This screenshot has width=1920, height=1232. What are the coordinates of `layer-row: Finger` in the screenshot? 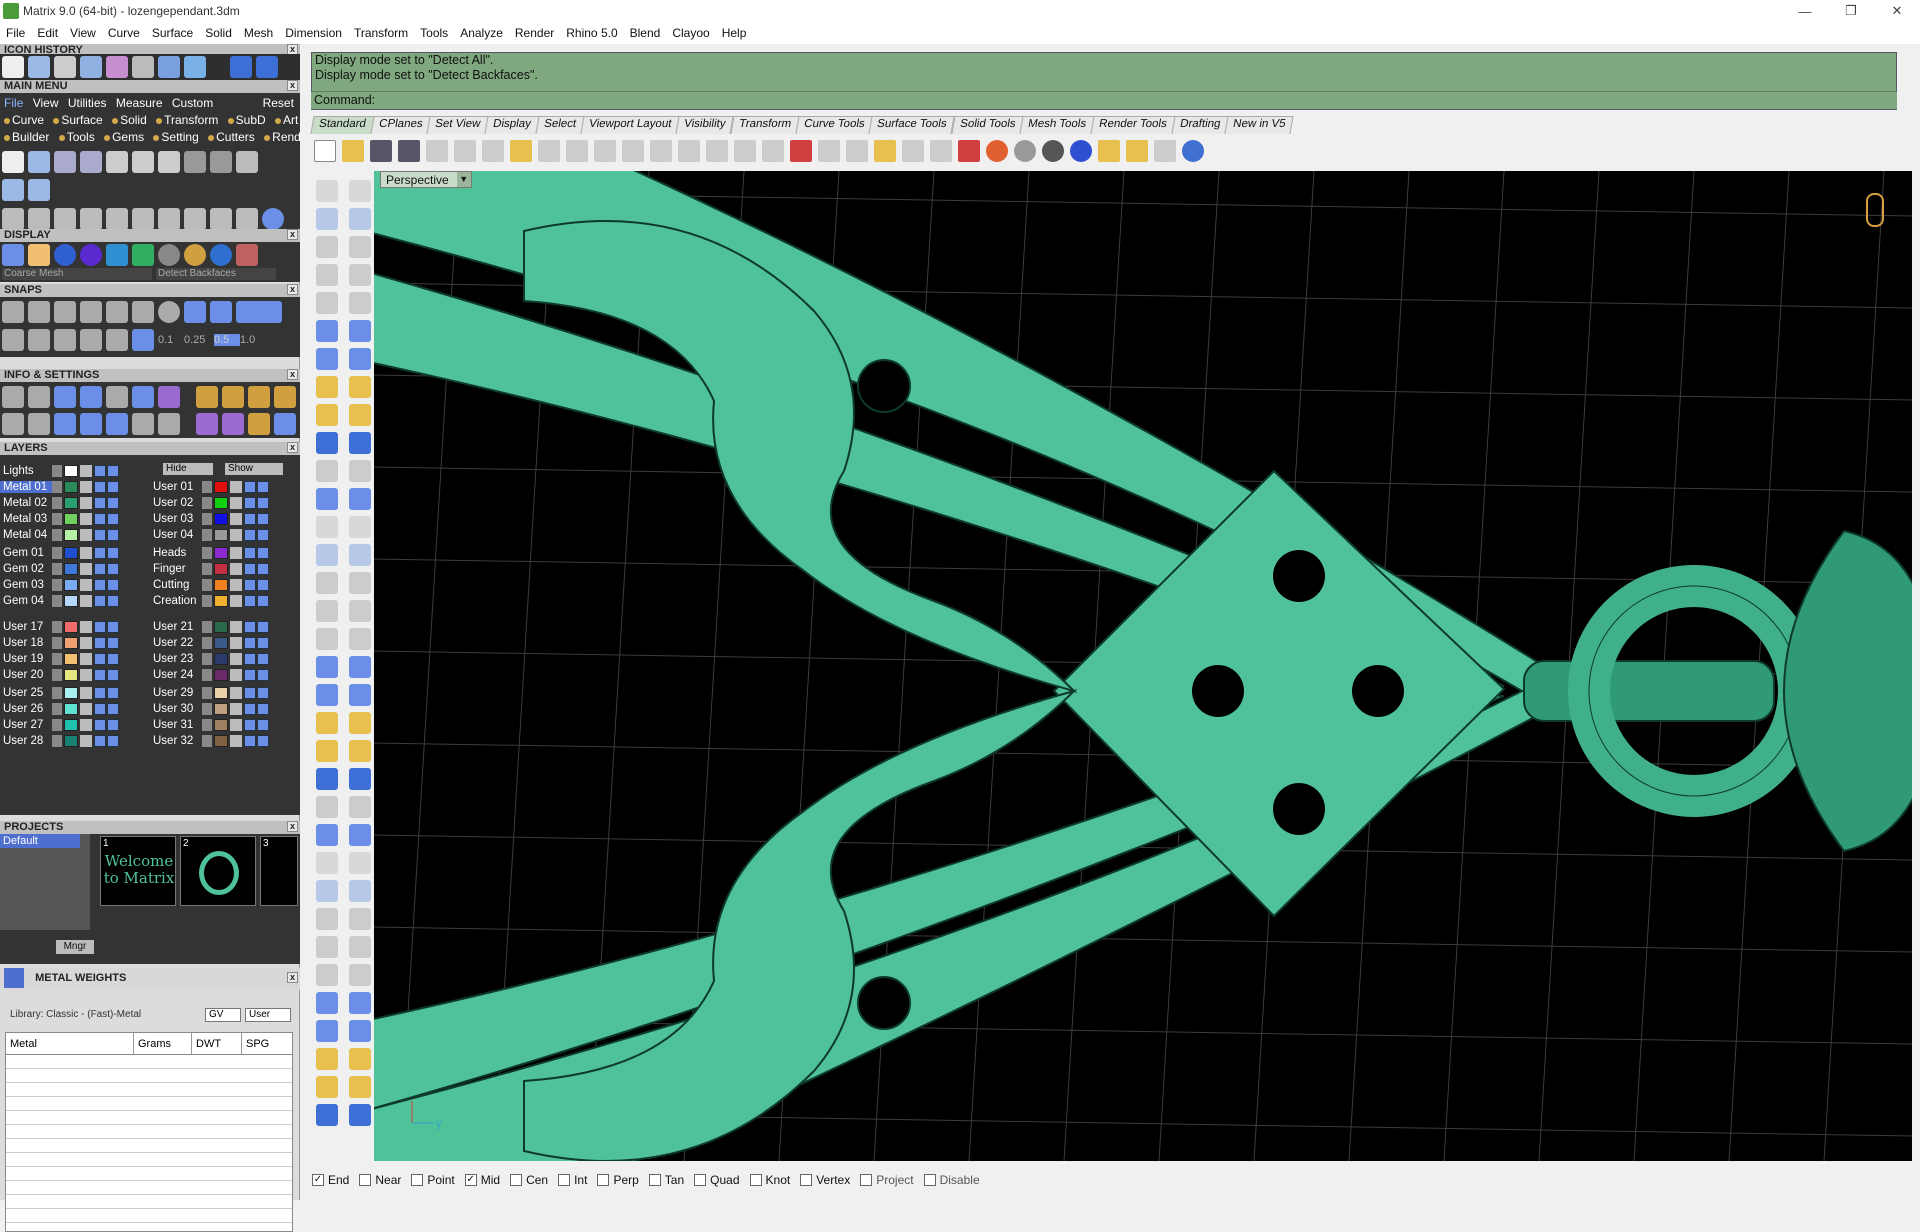 It's located at (210, 569).